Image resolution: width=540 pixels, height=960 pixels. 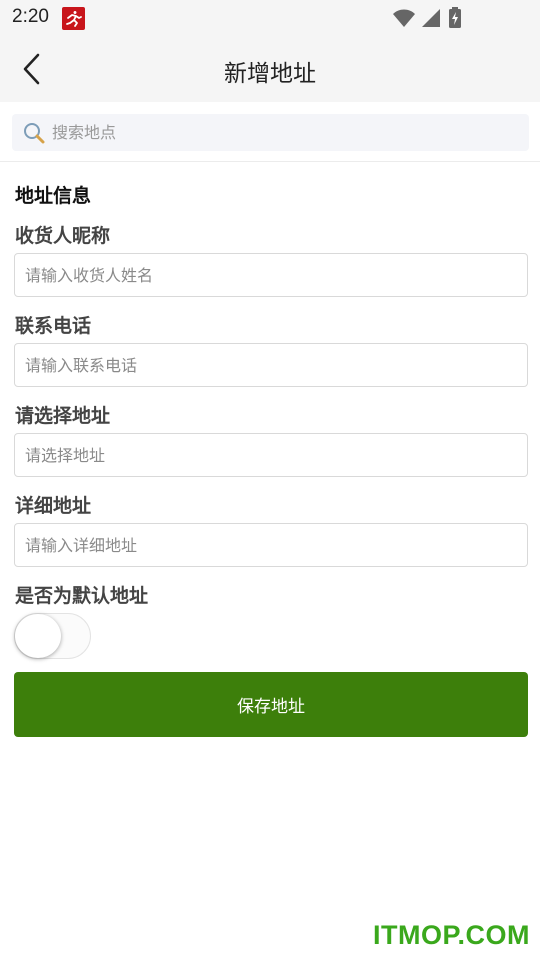 I want to click on search-input, so click(x=282, y=132).